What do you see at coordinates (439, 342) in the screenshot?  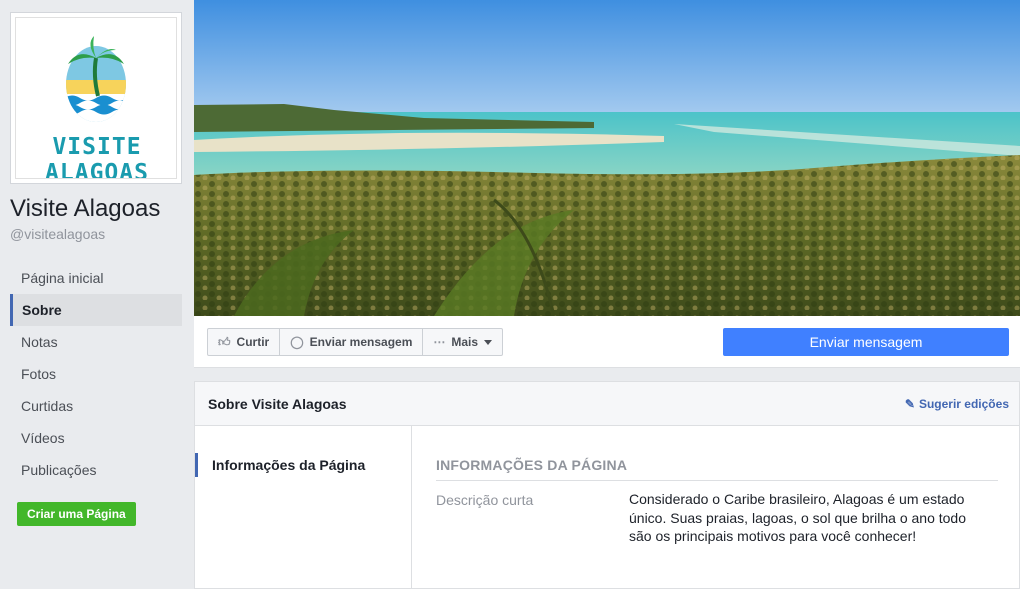 I see `ellipsis-icon: ⋯` at bounding box center [439, 342].